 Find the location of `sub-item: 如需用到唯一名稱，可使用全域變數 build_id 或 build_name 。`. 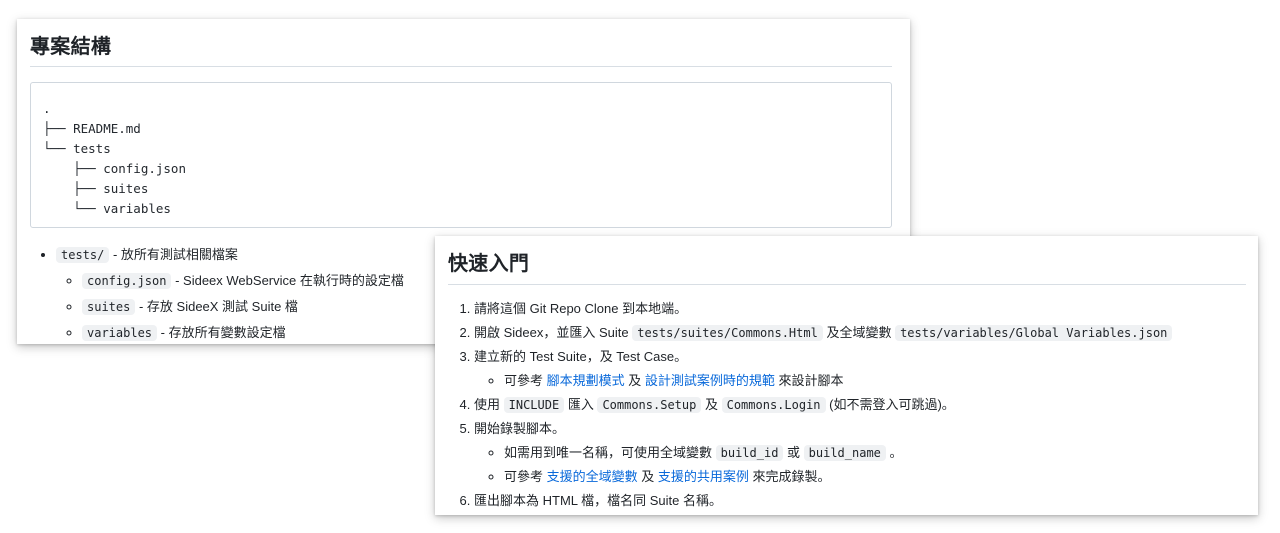

sub-item: 如需用到唯一名稱，可使用全域變數 build_id 或 build_name 。 is located at coordinates (875, 453).